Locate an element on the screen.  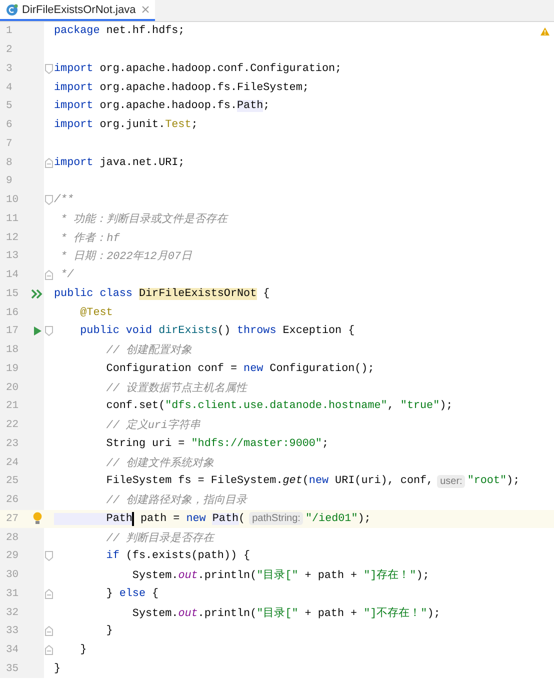
line-number: 32 is located at coordinates (12, 612).